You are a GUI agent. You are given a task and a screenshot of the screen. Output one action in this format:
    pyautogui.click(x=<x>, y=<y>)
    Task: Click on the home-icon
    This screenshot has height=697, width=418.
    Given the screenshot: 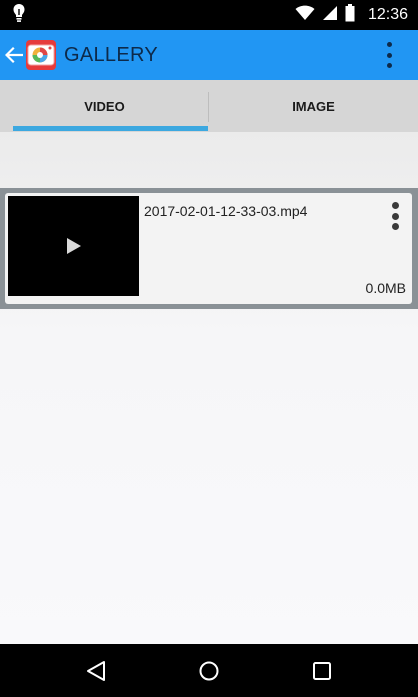 What is the action you would take?
    pyautogui.click(x=209, y=671)
    